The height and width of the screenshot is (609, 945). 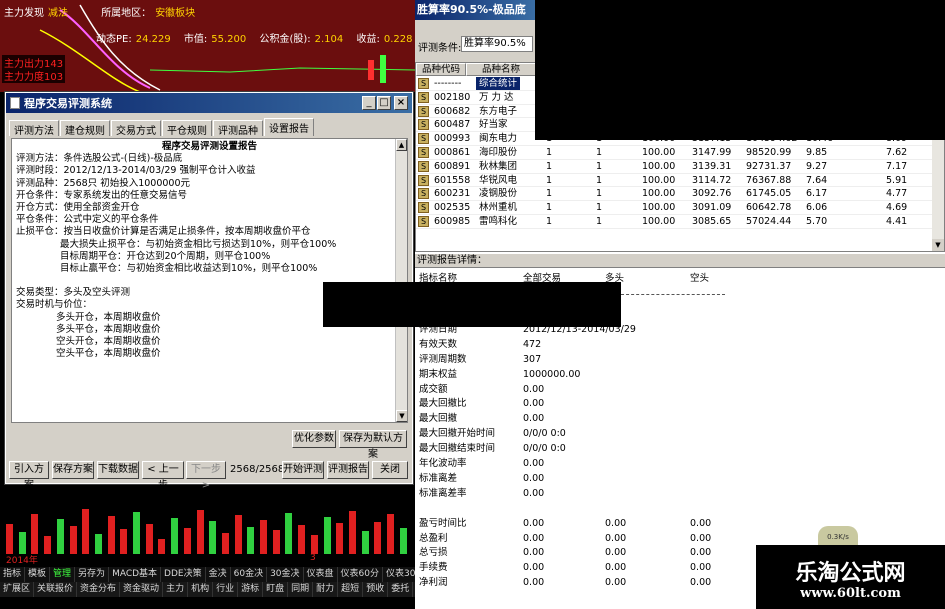 What do you see at coordinates (680, 359) in the screenshot?
I see `detail-row: 评测周期数 307` at bounding box center [680, 359].